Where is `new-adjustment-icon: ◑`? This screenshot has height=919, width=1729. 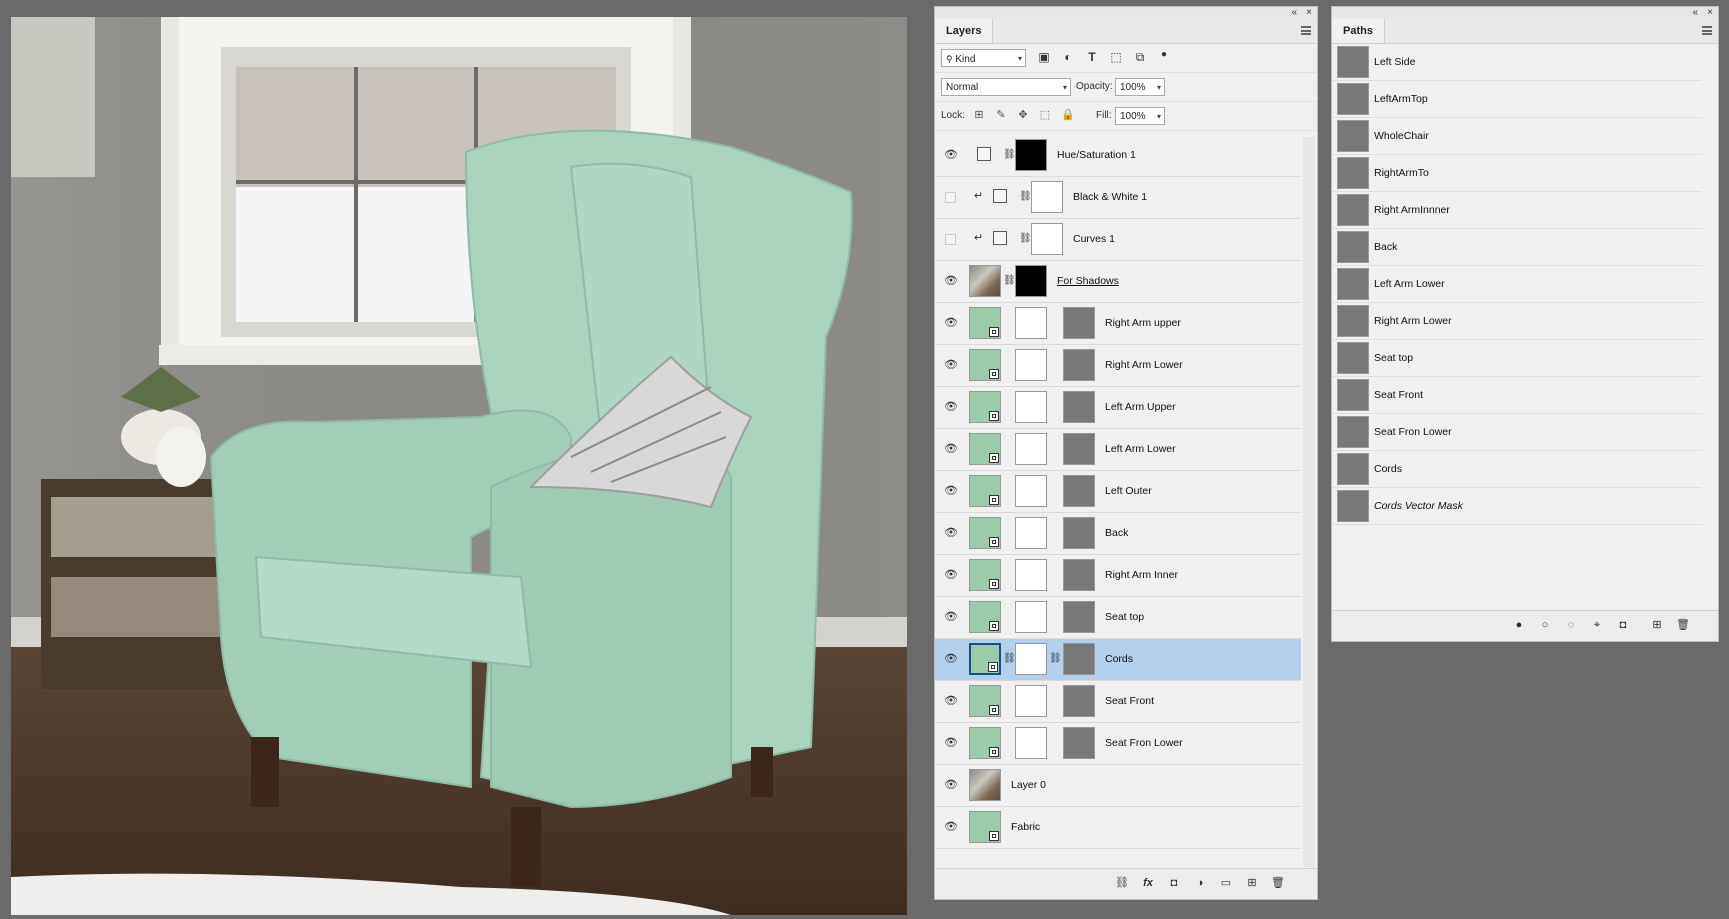 new-adjustment-icon: ◑ is located at coordinates (1200, 883).